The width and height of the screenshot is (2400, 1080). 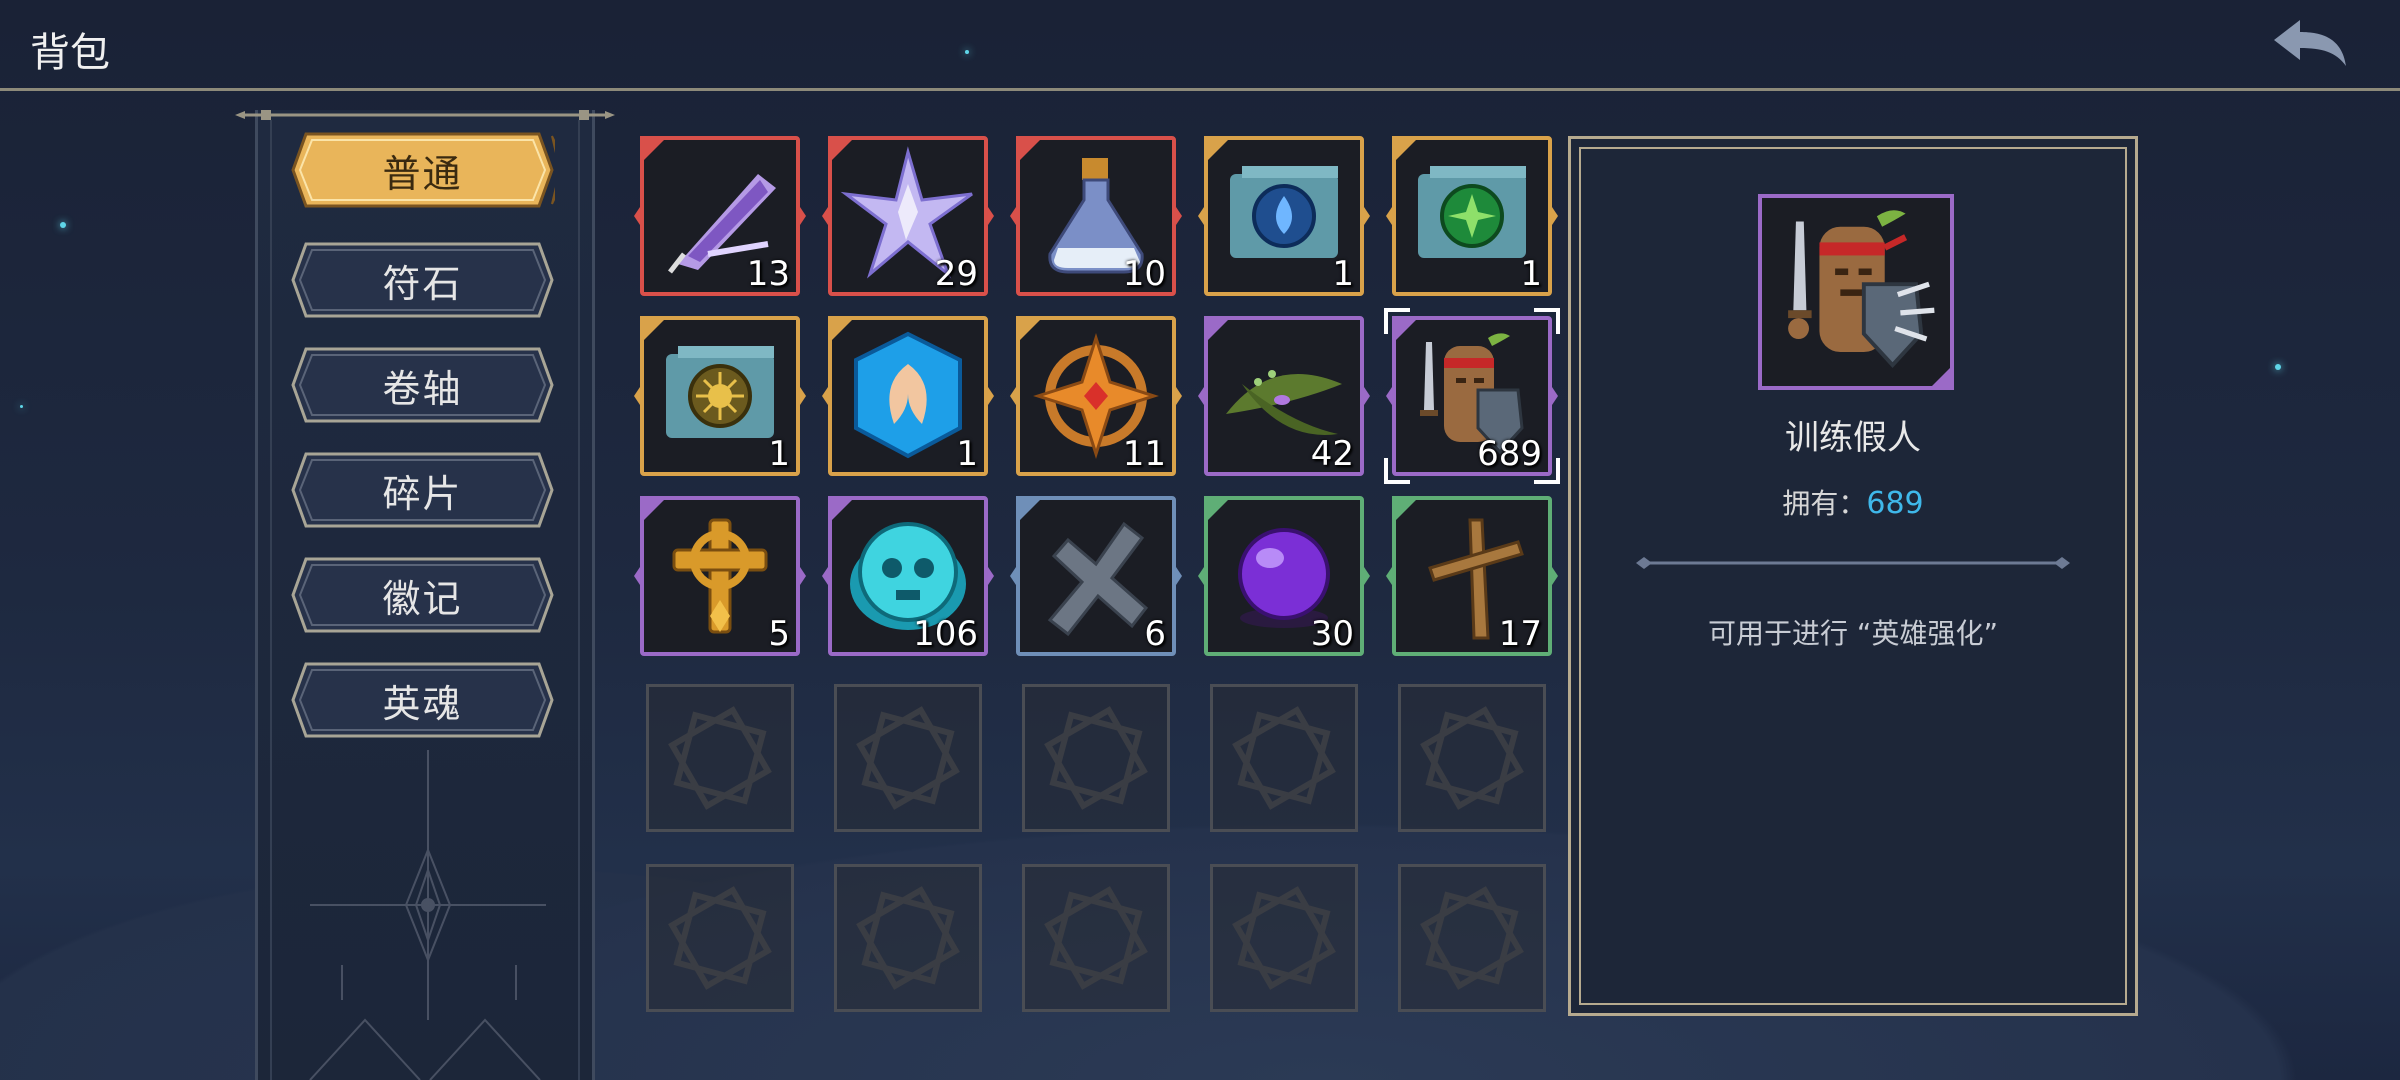 What do you see at coordinates (1284, 576) in the screenshot?
I see `inventory-slot: 30` at bounding box center [1284, 576].